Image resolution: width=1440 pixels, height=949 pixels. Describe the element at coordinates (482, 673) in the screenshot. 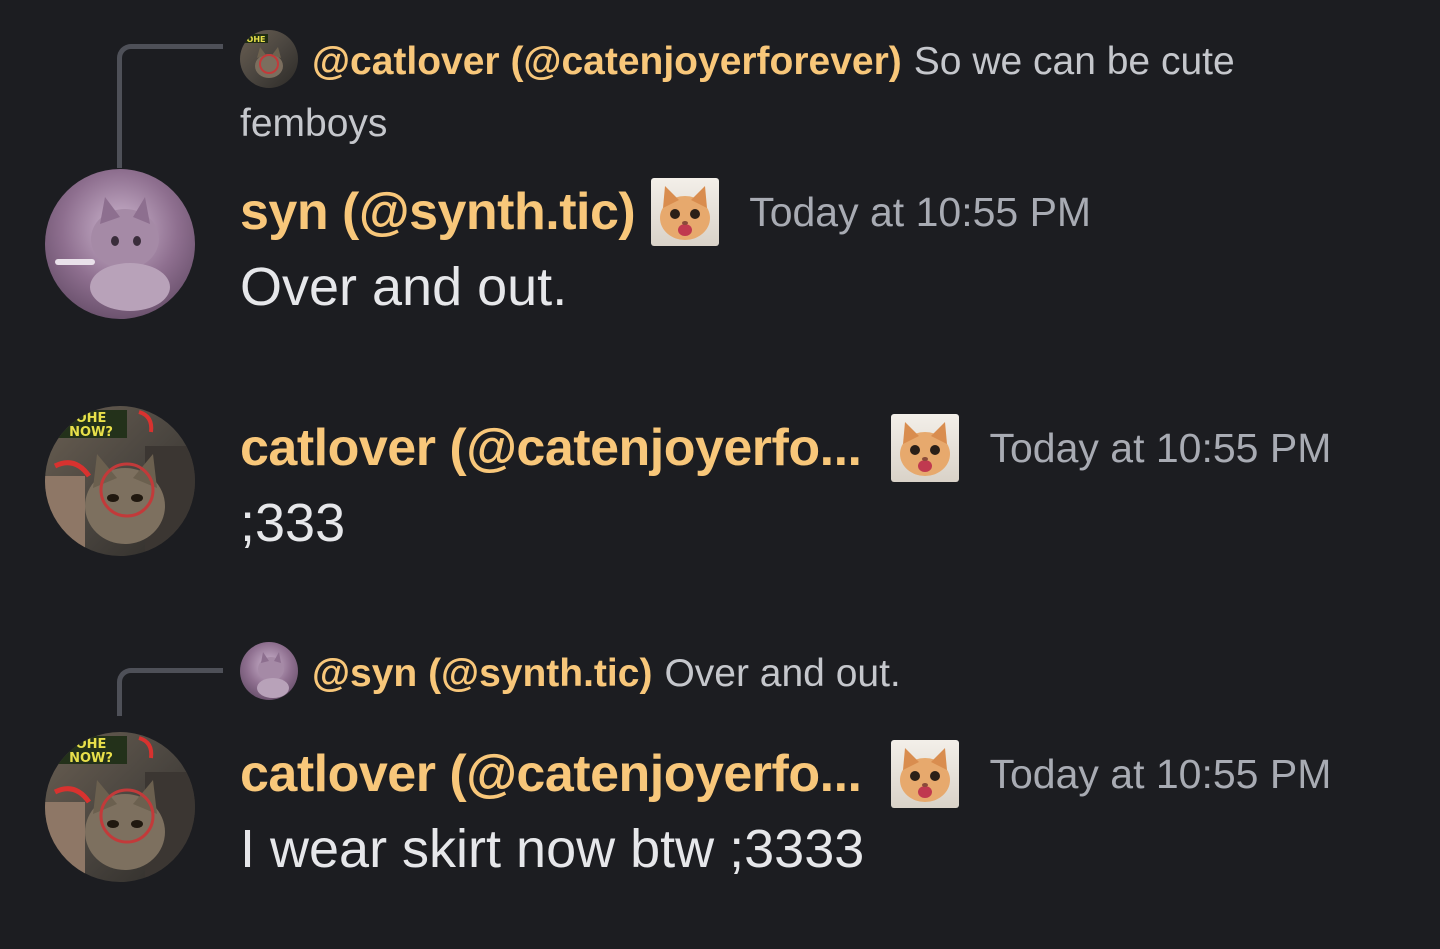

I see `reply-author: @syn (@synth.tic)` at that location.